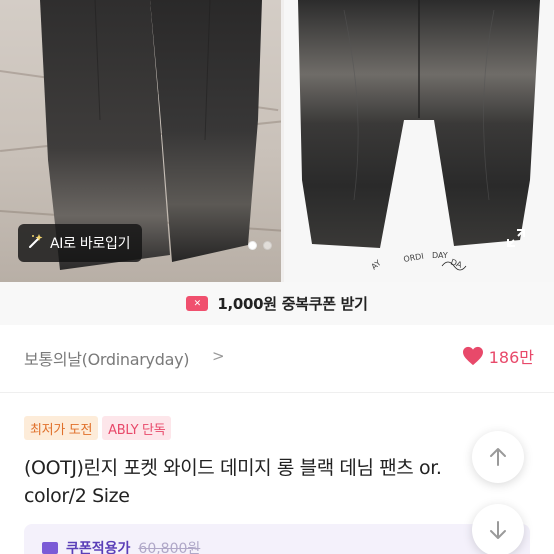  I want to click on ai-try-on-button: AI로 바로입기, so click(80, 243).